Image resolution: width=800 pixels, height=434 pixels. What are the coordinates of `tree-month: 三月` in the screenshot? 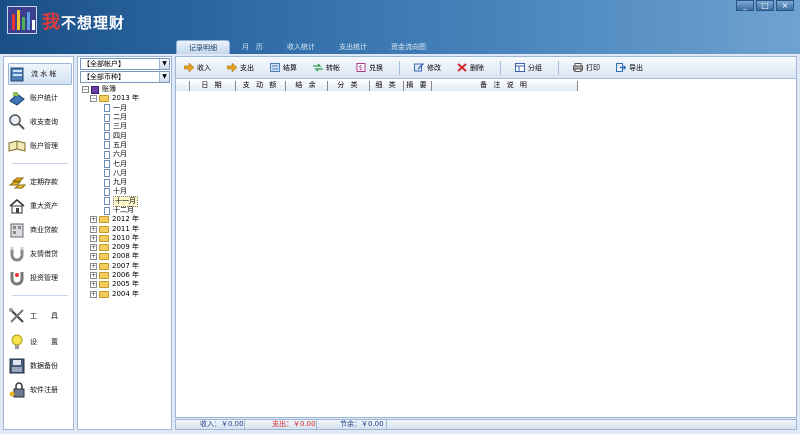 It's located at (126, 126).